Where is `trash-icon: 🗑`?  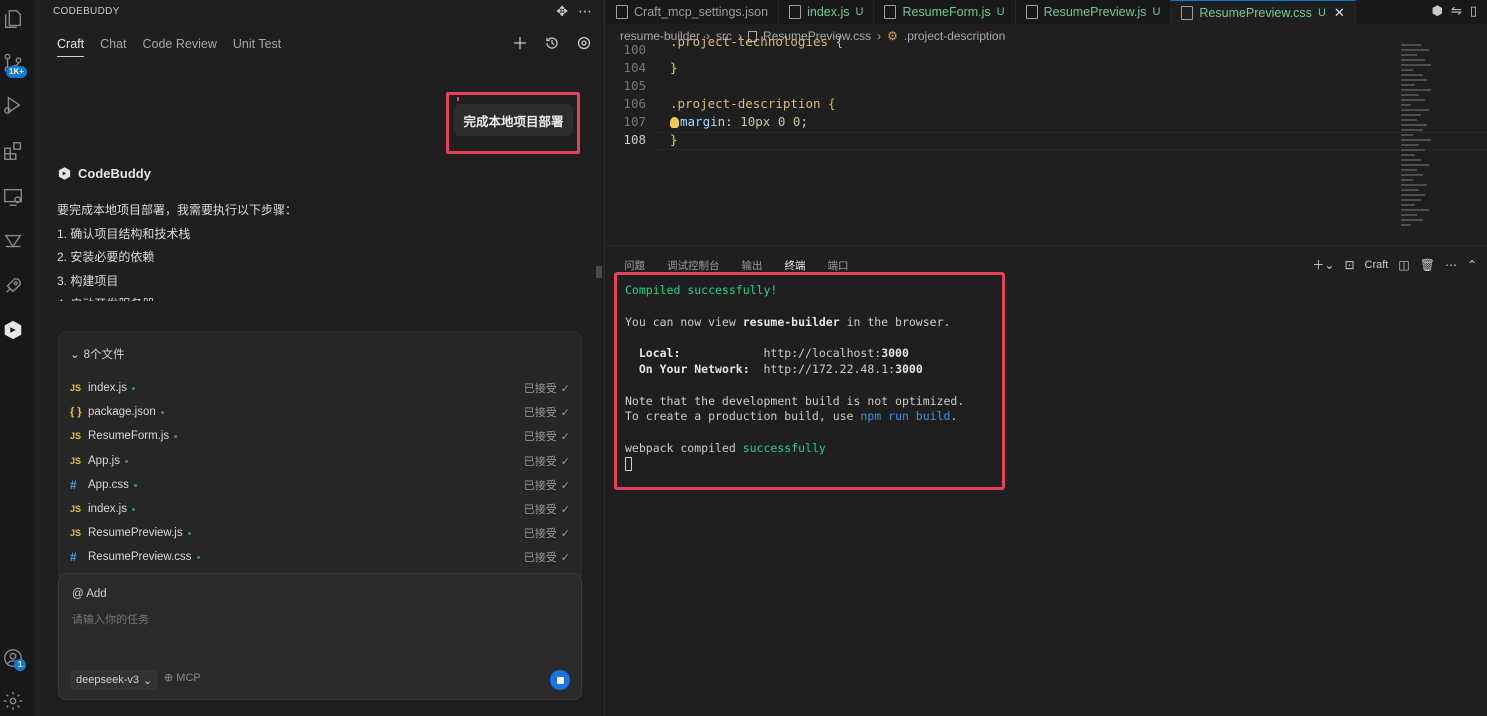 trash-icon: 🗑 is located at coordinates (1427, 265).